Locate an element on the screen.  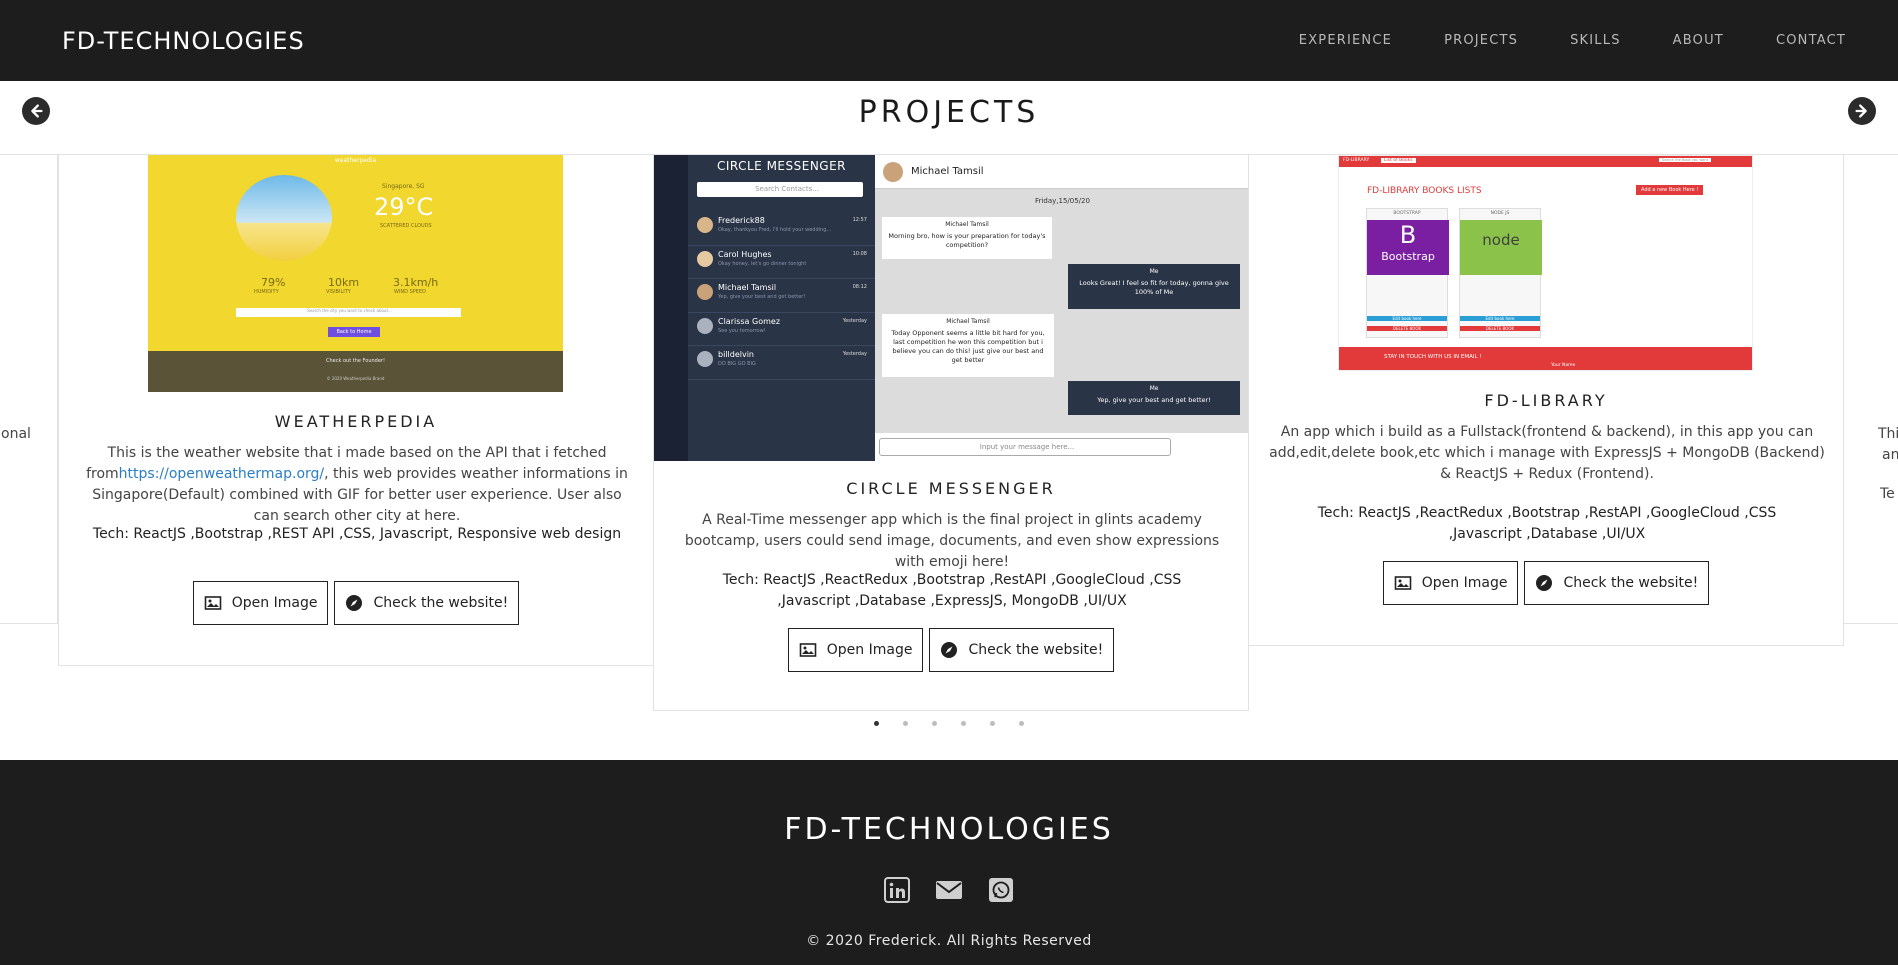
card-title: WEATHERPEDIA is located at coordinates (356, 421).